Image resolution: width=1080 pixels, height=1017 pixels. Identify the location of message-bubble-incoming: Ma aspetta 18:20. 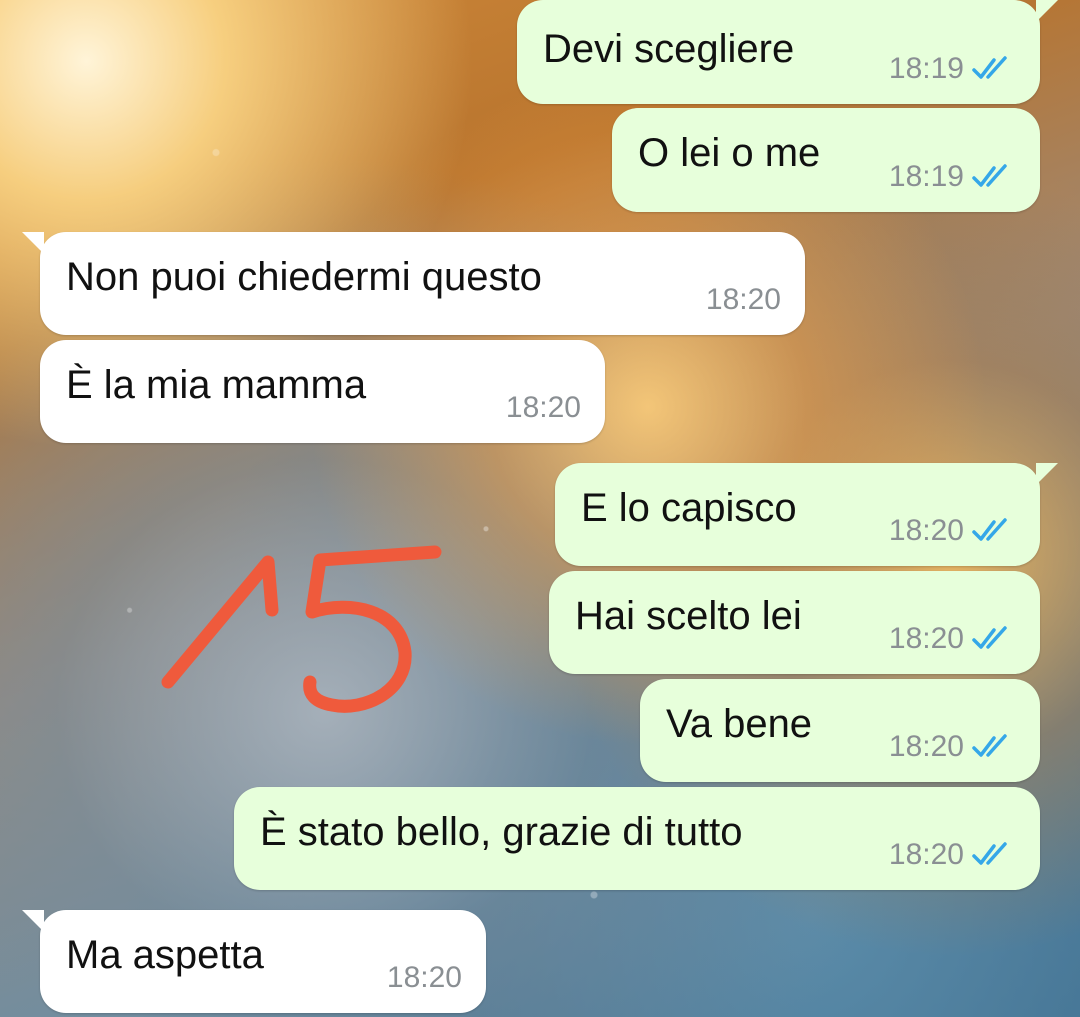
(254, 961).